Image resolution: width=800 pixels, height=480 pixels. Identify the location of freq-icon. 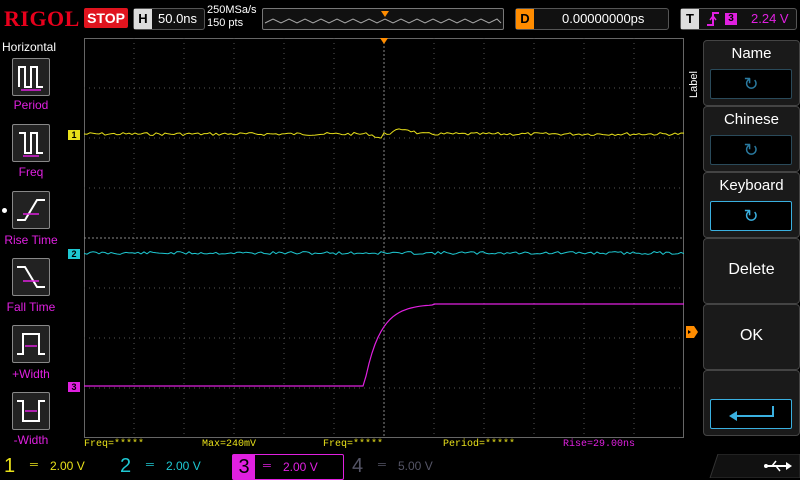
(31, 144).